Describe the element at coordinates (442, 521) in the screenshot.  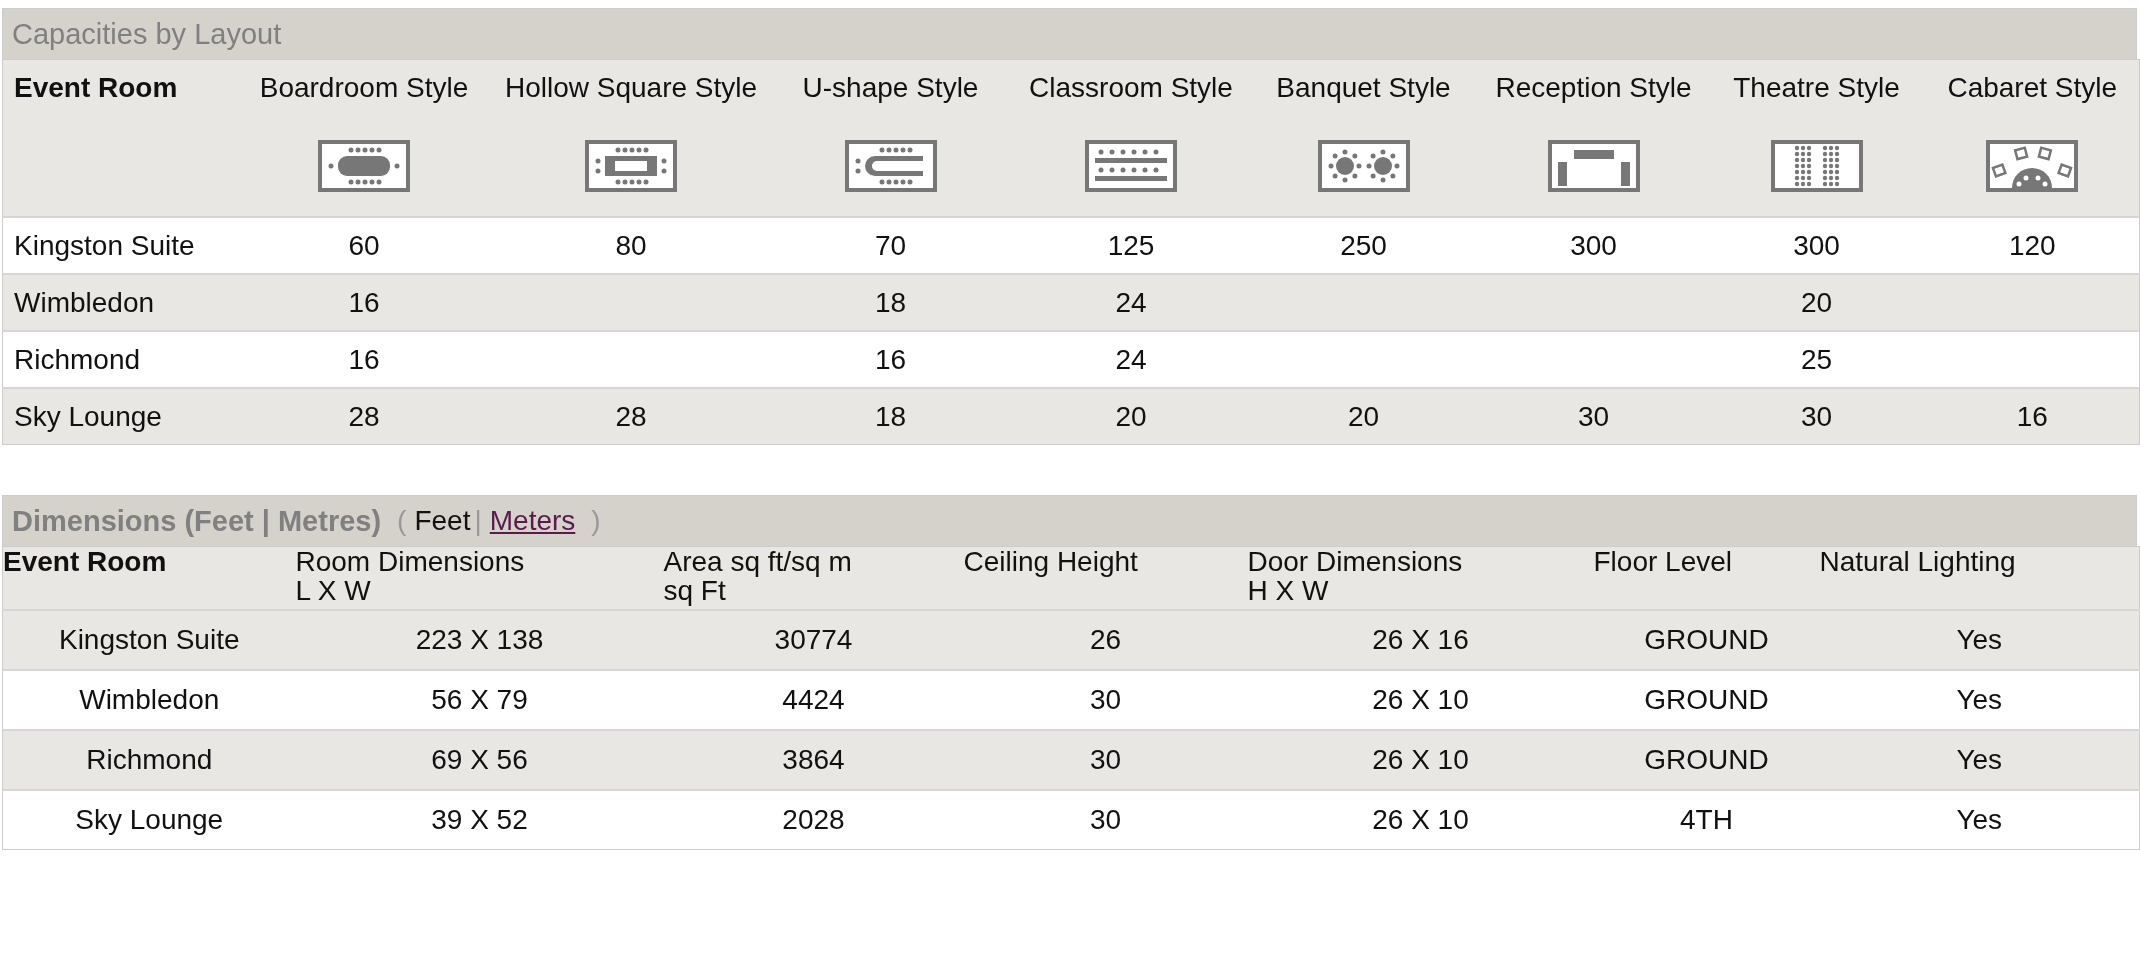
I see `unit-link: Feet` at that location.